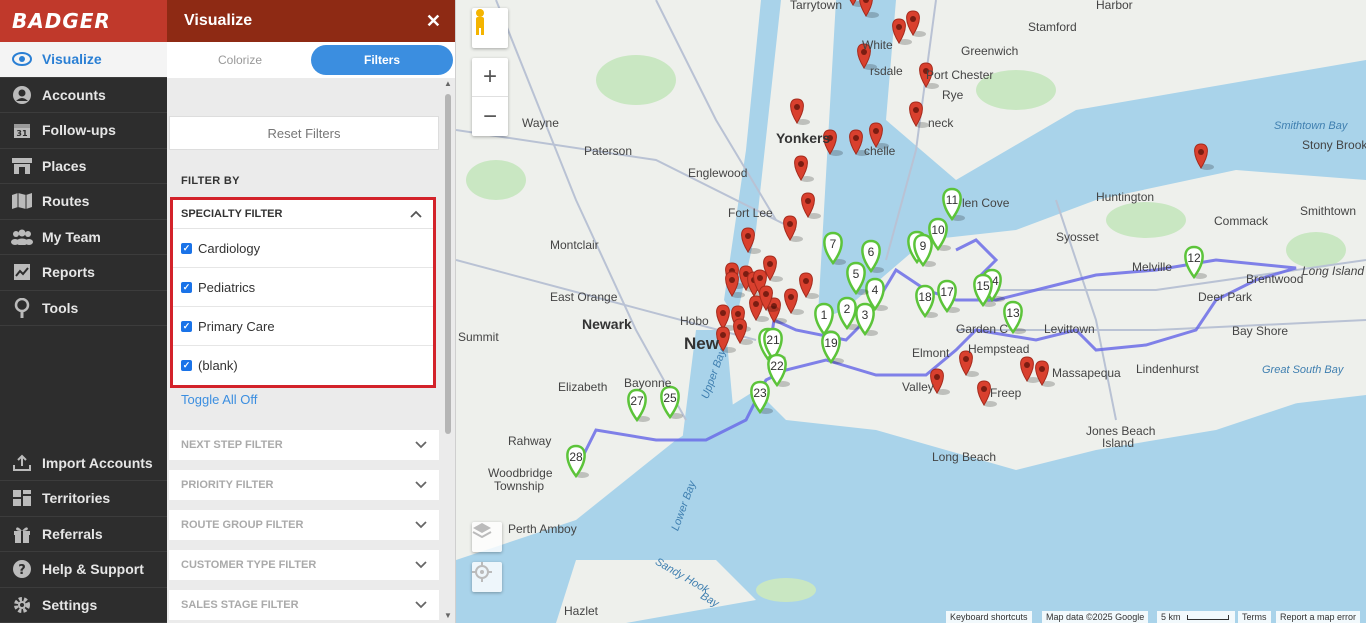 The image size is (1366, 623). What do you see at coordinates (303, 248) in the screenshot?
I see `specialty-option-cardiology: ✓ Cardiology` at bounding box center [303, 248].